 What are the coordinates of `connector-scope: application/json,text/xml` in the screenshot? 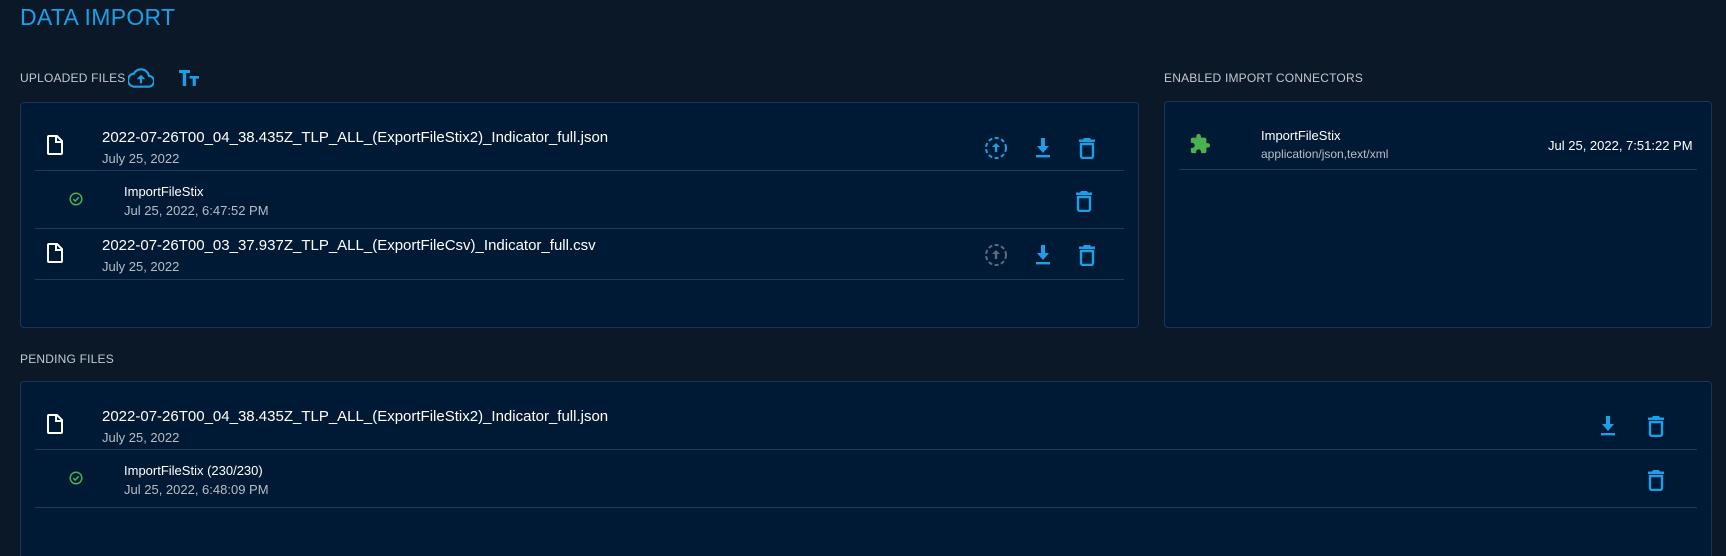 It's located at (1325, 154).